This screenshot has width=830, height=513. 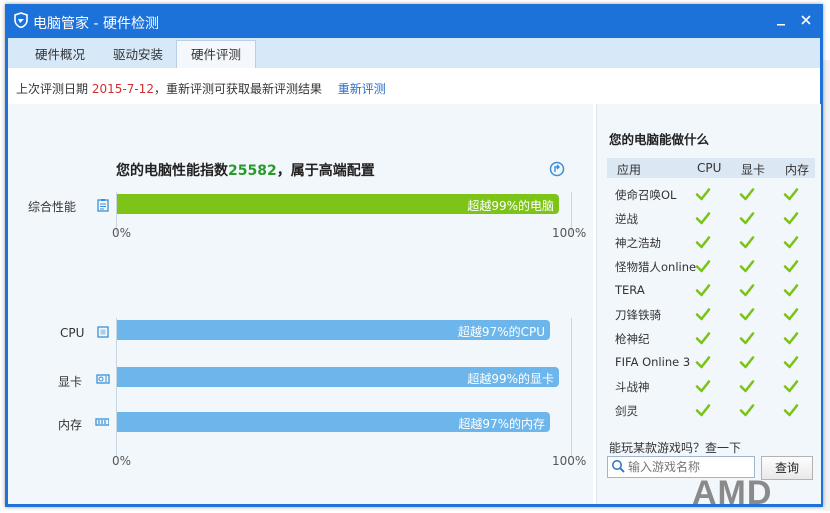 I want to click on cpu-icon, so click(x=103, y=332).